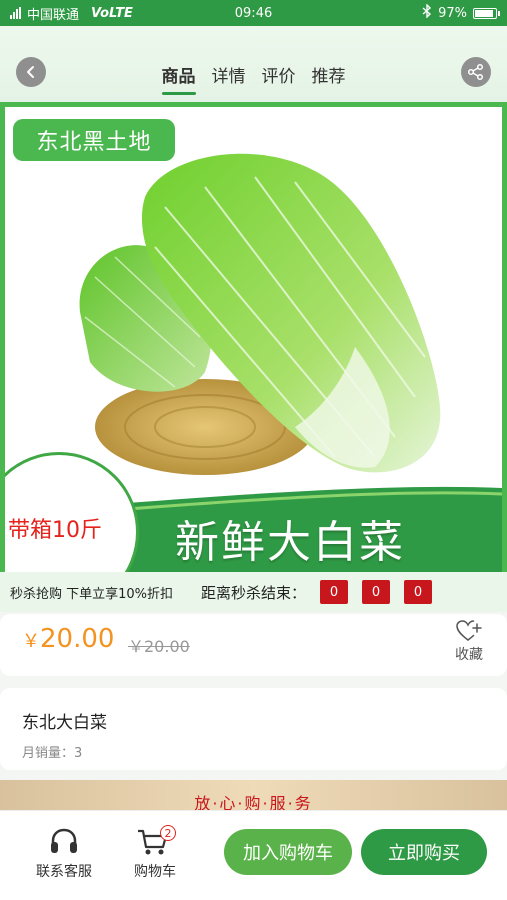 The width and height of the screenshot is (507, 900). I want to click on heart-plus-icon, so click(469, 630).